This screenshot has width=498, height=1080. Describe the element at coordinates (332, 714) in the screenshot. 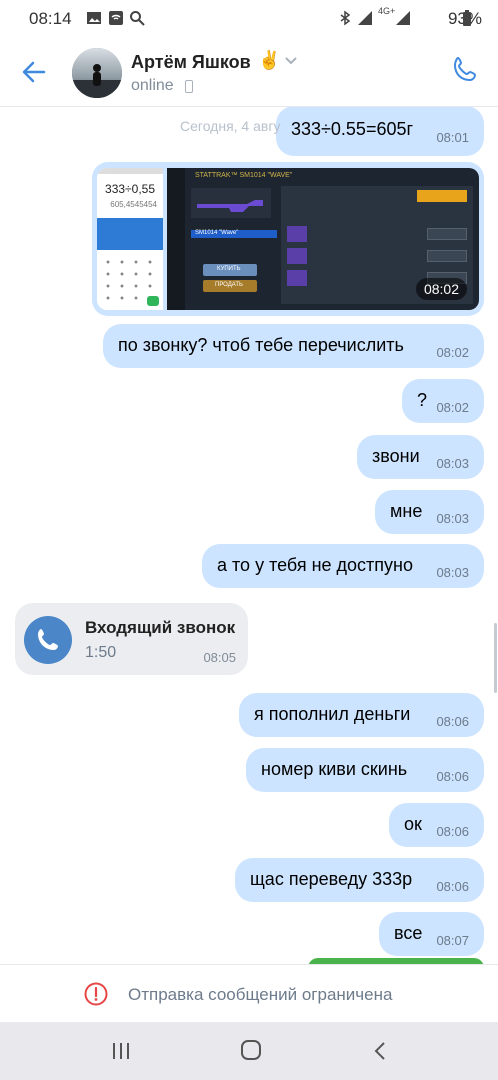

I see `message-text: я пополнил деньги` at that location.